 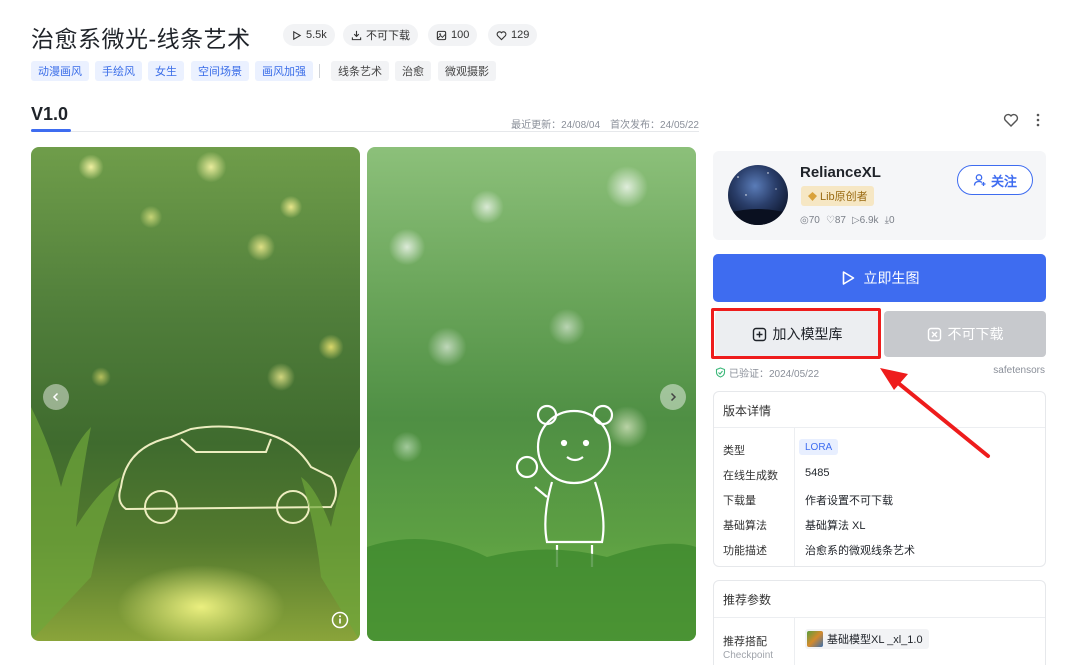 What do you see at coordinates (745, 526) in the screenshot?
I see `detail-key: 基础算法` at bounding box center [745, 526].